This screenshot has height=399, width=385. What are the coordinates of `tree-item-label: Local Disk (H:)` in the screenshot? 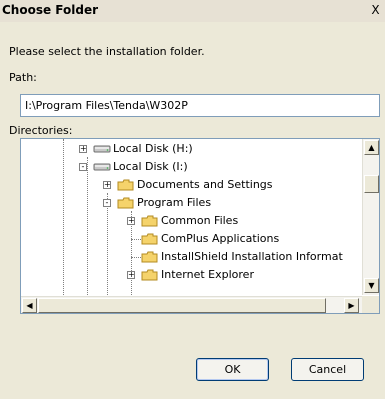 It's located at (153, 148).